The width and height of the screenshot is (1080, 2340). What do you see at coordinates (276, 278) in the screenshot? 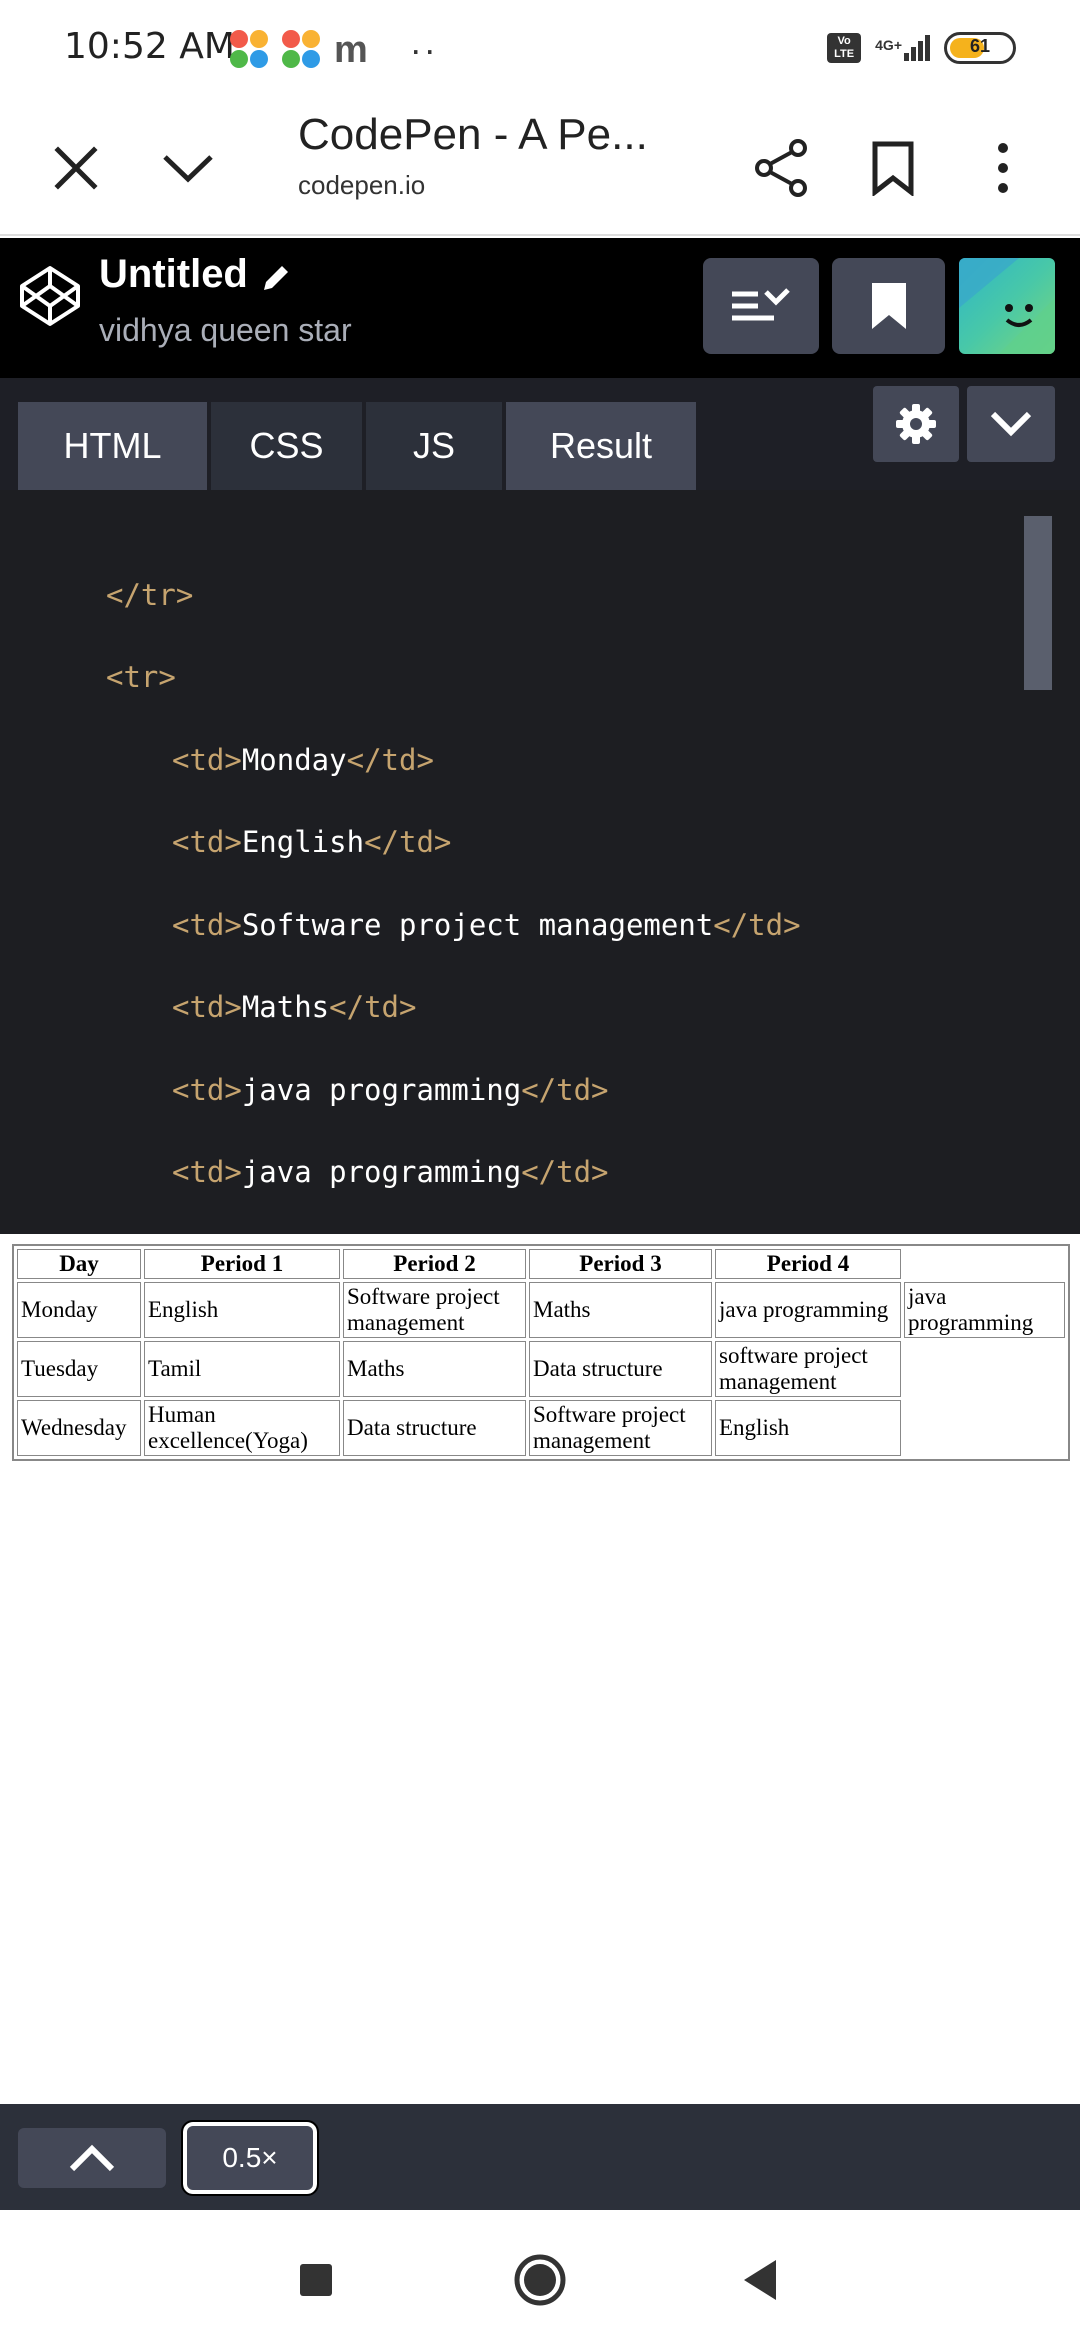
I see `edit-pencil-icon` at bounding box center [276, 278].